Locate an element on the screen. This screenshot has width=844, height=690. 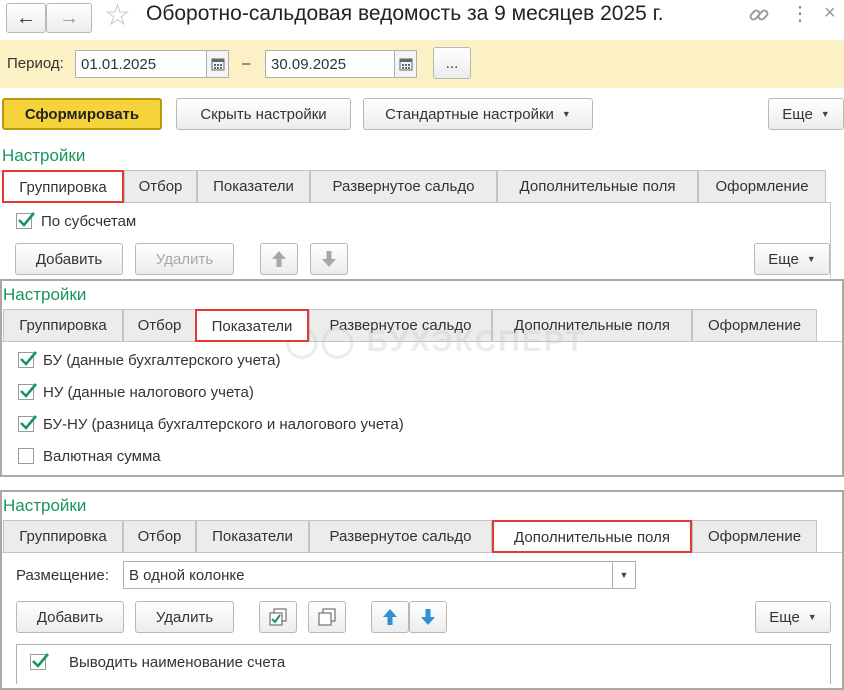
indicator-currency-checkbox is located at coordinates (26, 456).